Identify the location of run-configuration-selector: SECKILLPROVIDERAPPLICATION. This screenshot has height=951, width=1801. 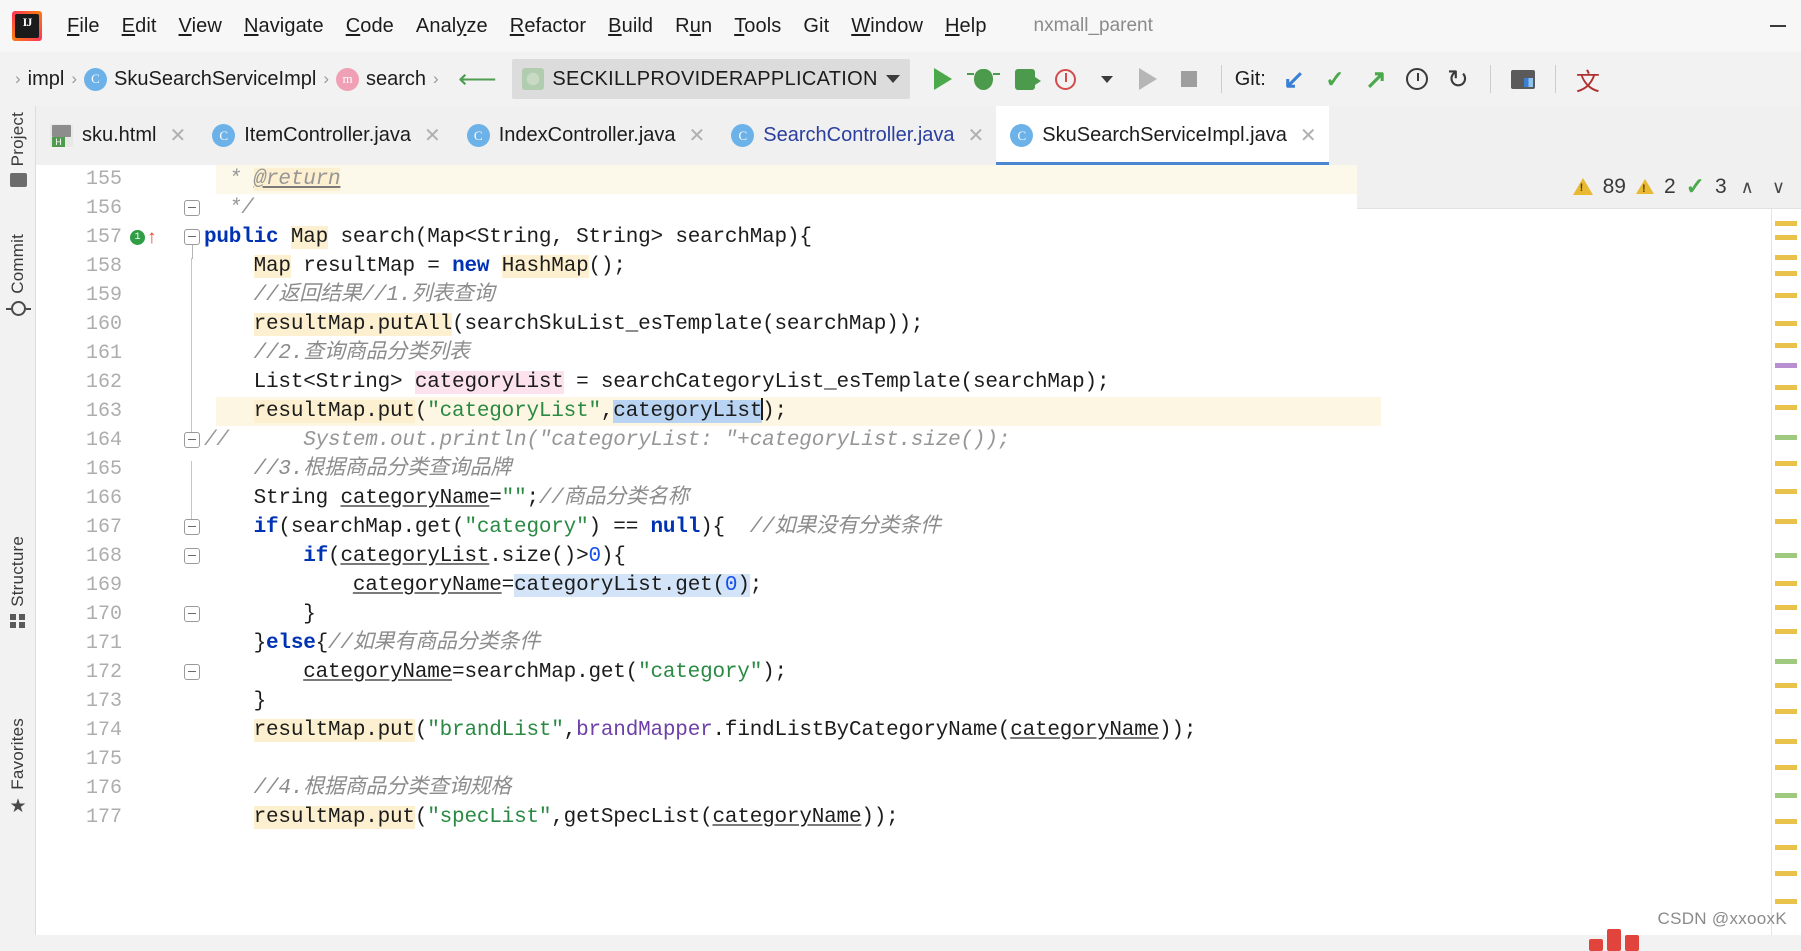
(711, 79).